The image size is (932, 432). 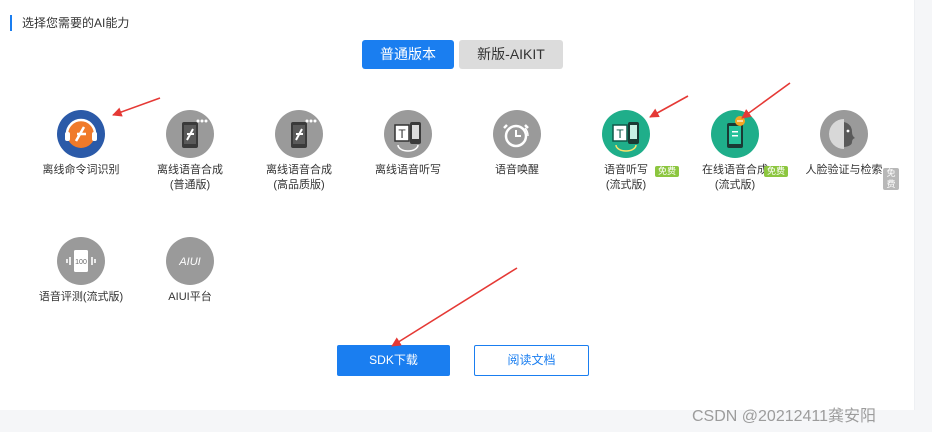 I want to click on arrow-to-sdk-download, so click(x=454, y=307).